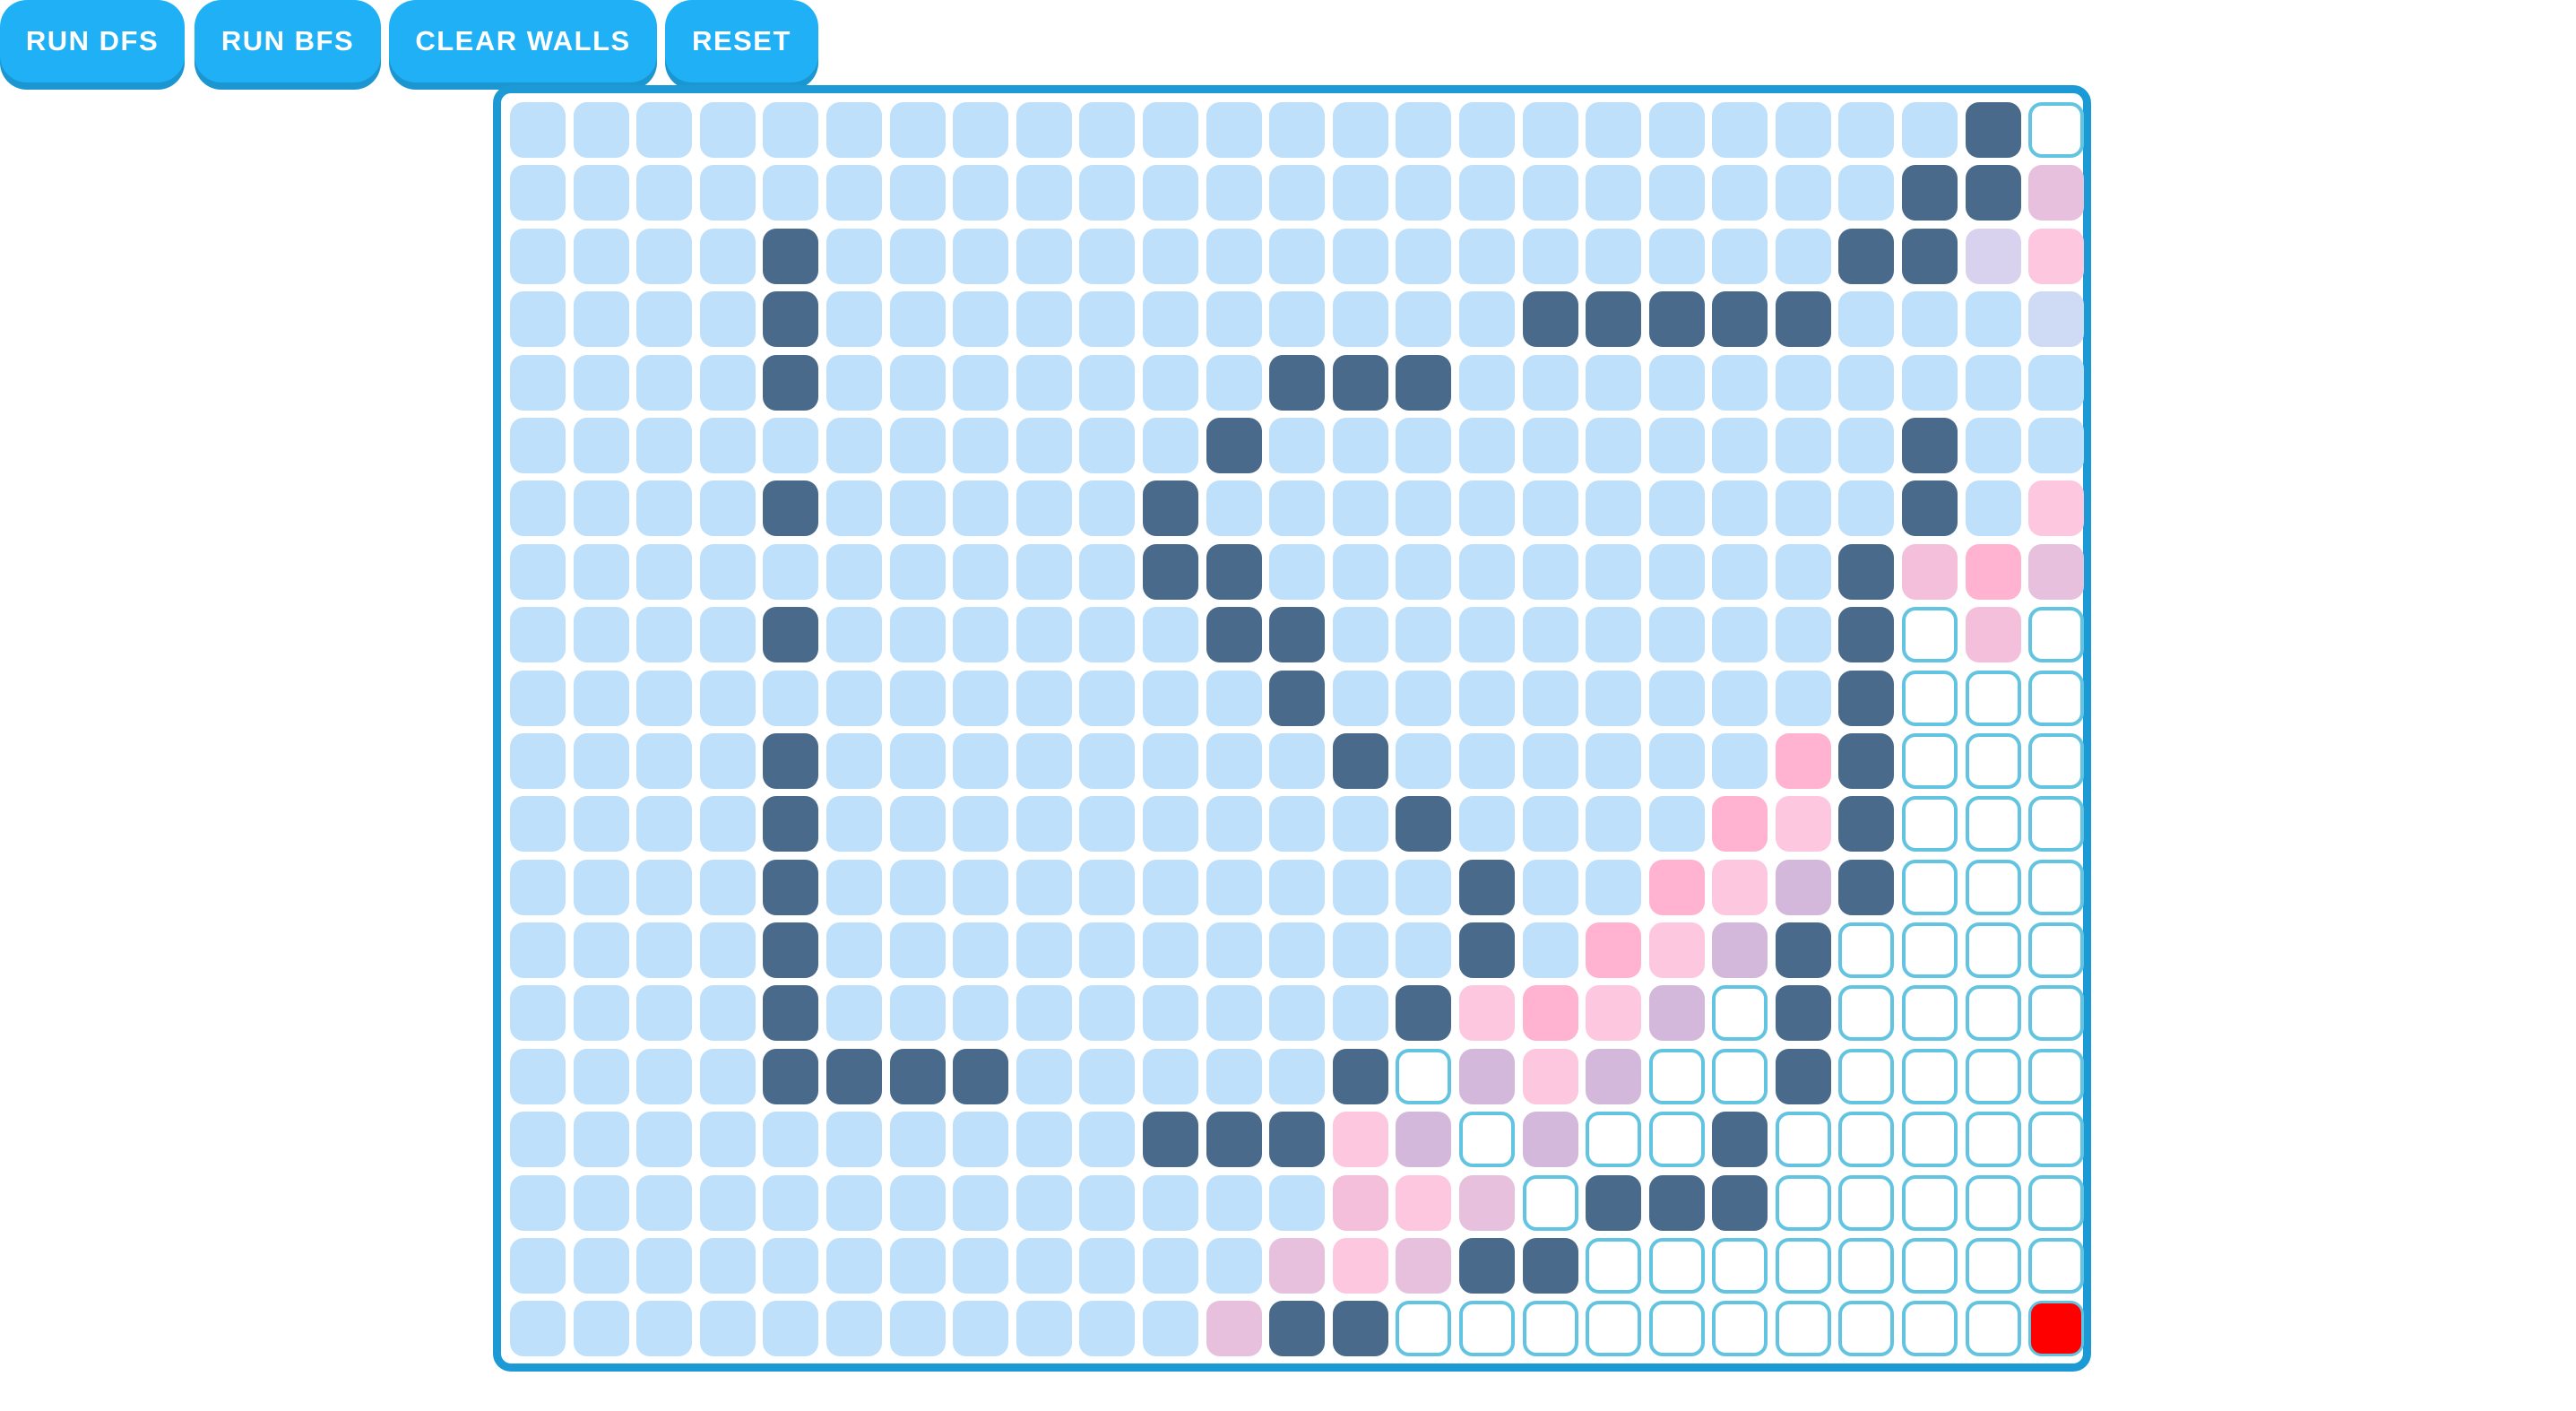 Image resolution: width=2576 pixels, height=1411 pixels. Describe the element at coordinates (2056, 1329) in the screenshot. I see `grid-cell-target` at that location.